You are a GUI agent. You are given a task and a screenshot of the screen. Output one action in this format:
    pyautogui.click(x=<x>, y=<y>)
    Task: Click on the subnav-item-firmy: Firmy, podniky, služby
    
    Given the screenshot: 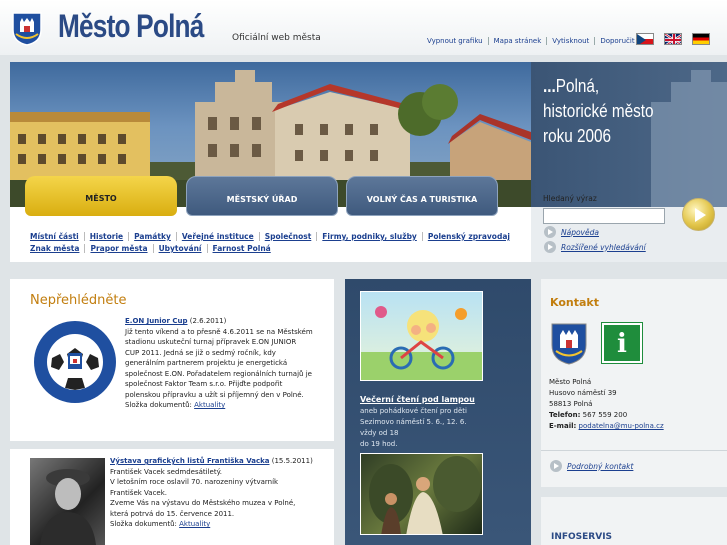 What is the action you would take?
    pyautogui.click(x=369, y=236)
    